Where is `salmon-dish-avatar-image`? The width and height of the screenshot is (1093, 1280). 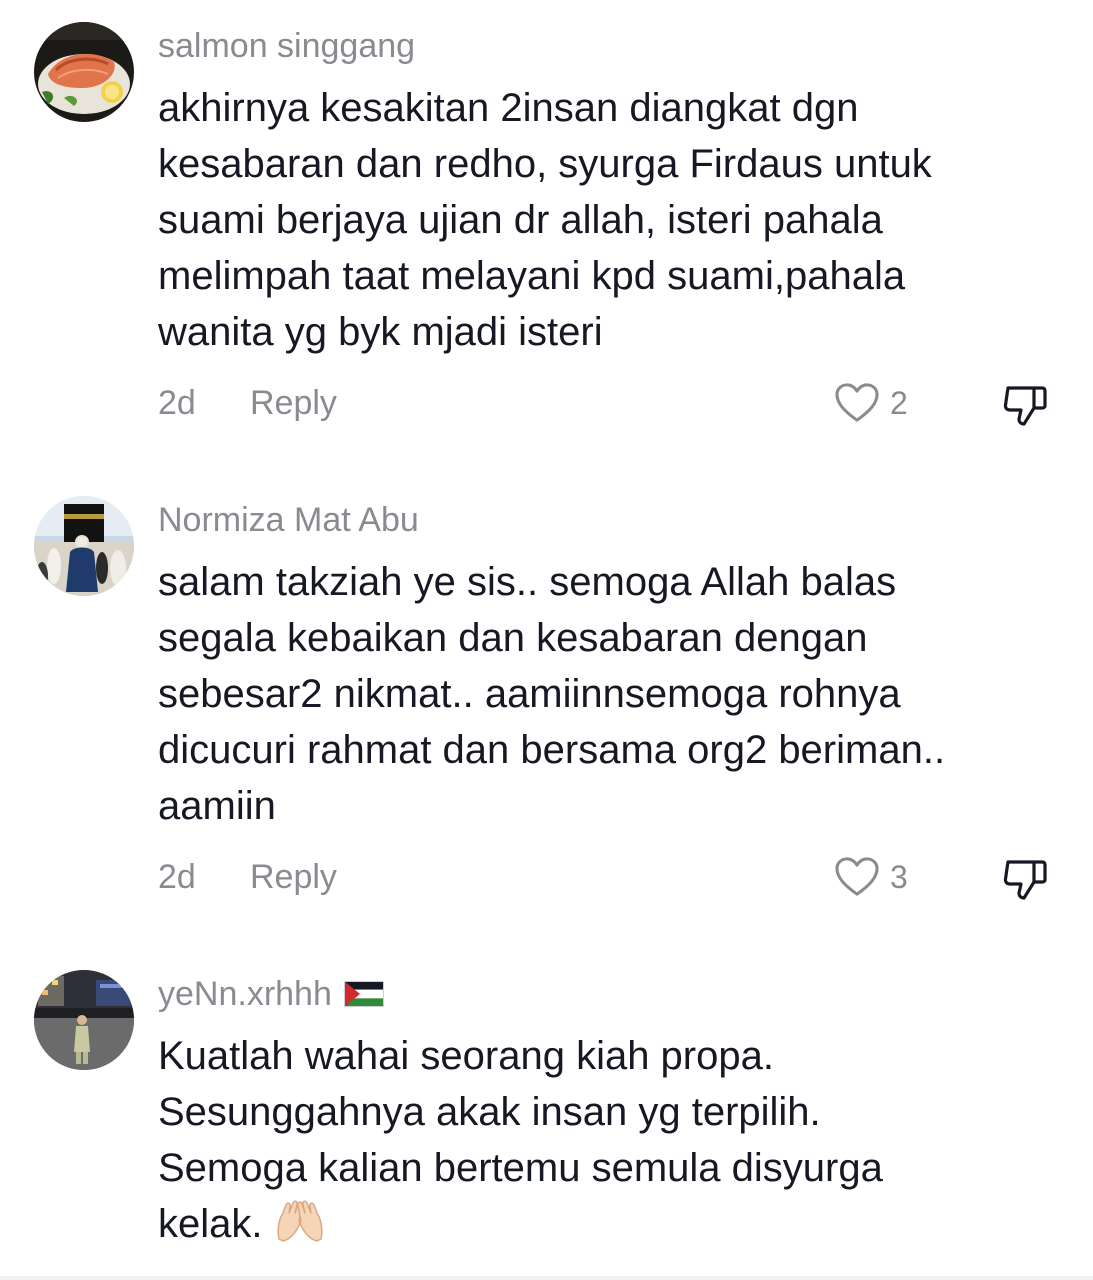 salmon-dish-avatar-image is located at coordinates (84, 72).